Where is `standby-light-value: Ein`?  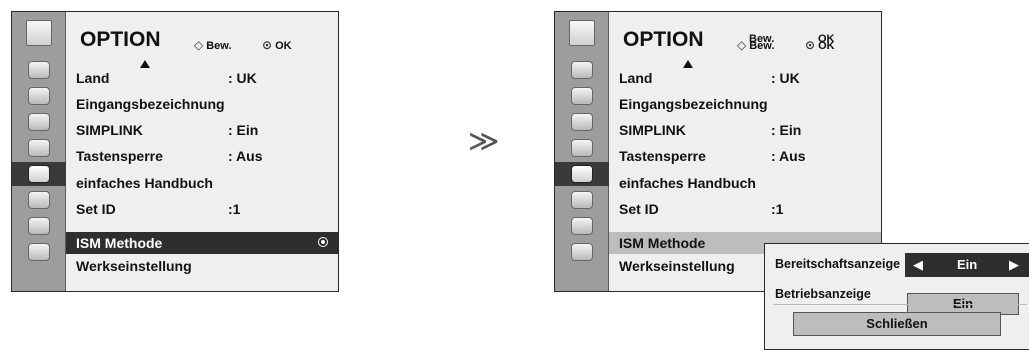 standby-light-value: Ein is located at coordinates (967, 264).